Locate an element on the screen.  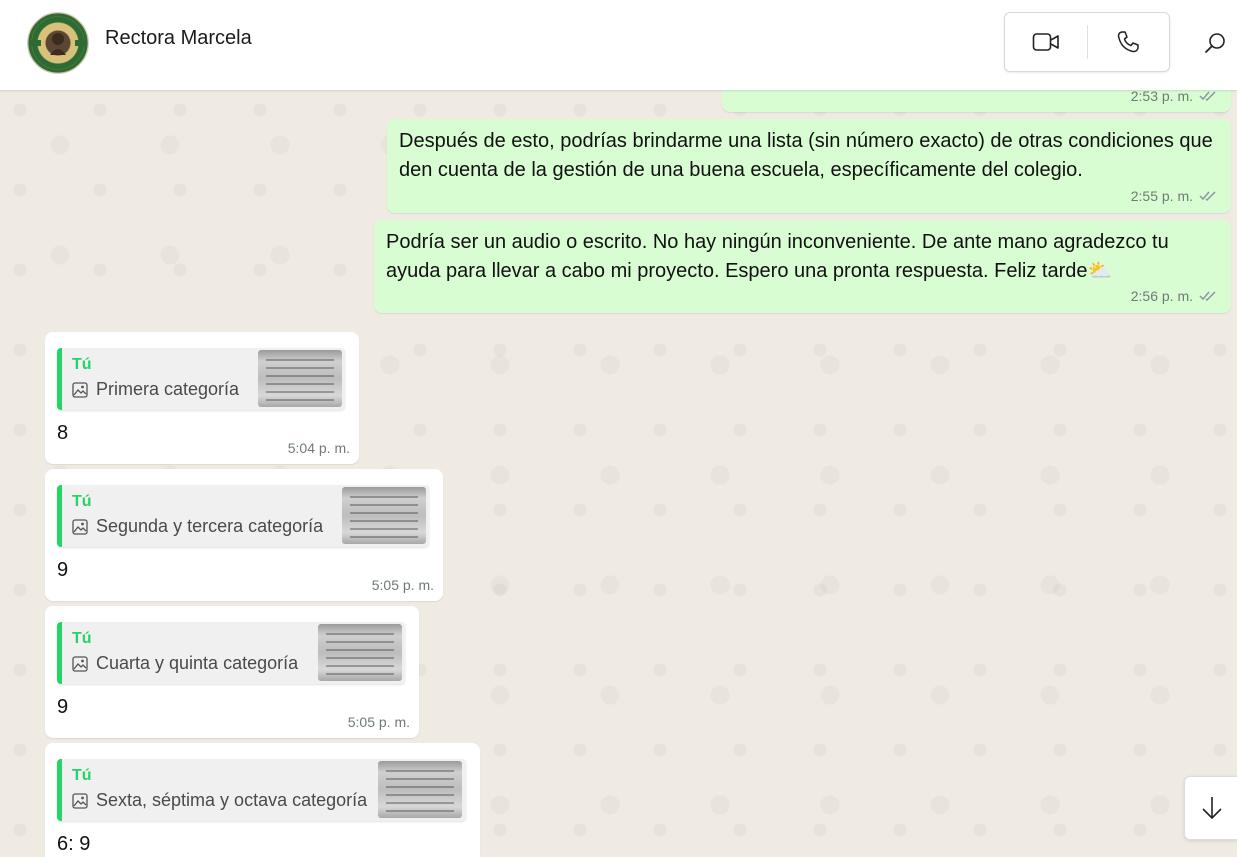
quoted-message: Tú Sexta, séptima y octava categoría is located at coordinates (261, 790).